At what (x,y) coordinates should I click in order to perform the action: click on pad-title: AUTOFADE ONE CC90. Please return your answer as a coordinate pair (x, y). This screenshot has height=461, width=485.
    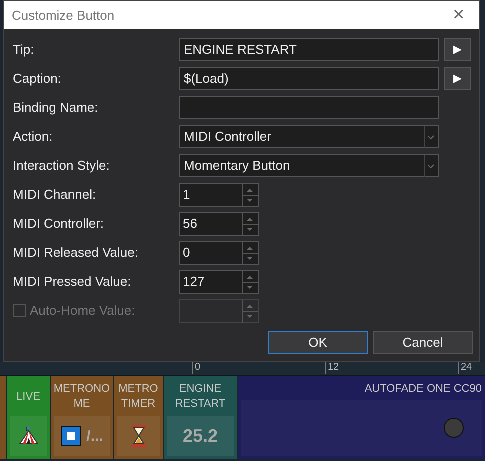
    Looking at the image, I should click on (423, 389).